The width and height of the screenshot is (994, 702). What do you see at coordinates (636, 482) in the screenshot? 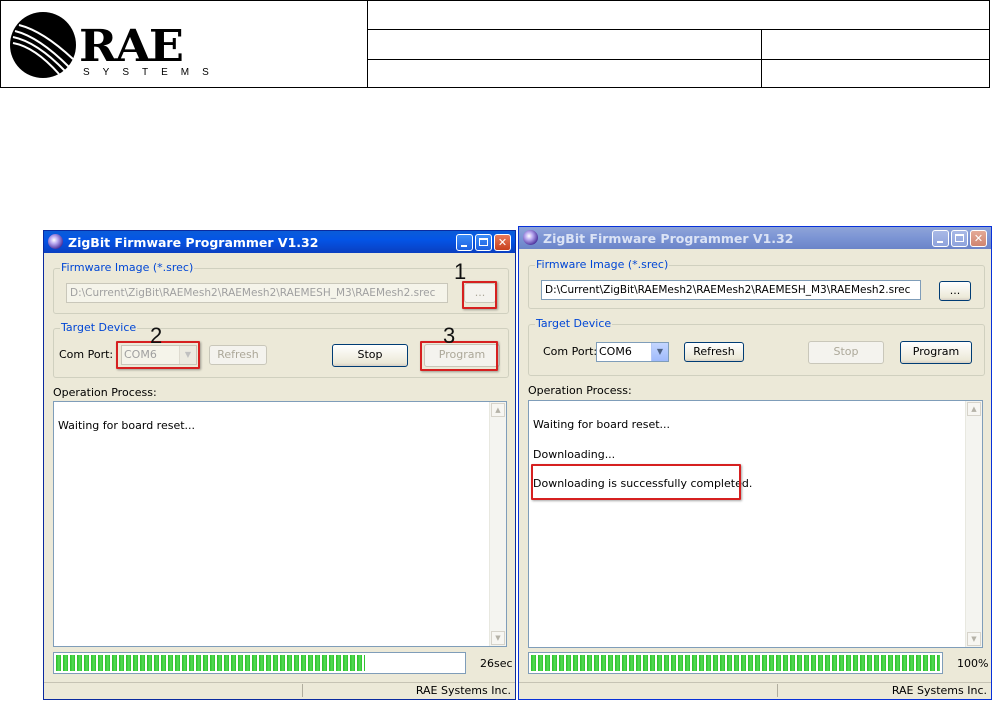
I see `annotation-box-completed` at bounding box center [636, 482].